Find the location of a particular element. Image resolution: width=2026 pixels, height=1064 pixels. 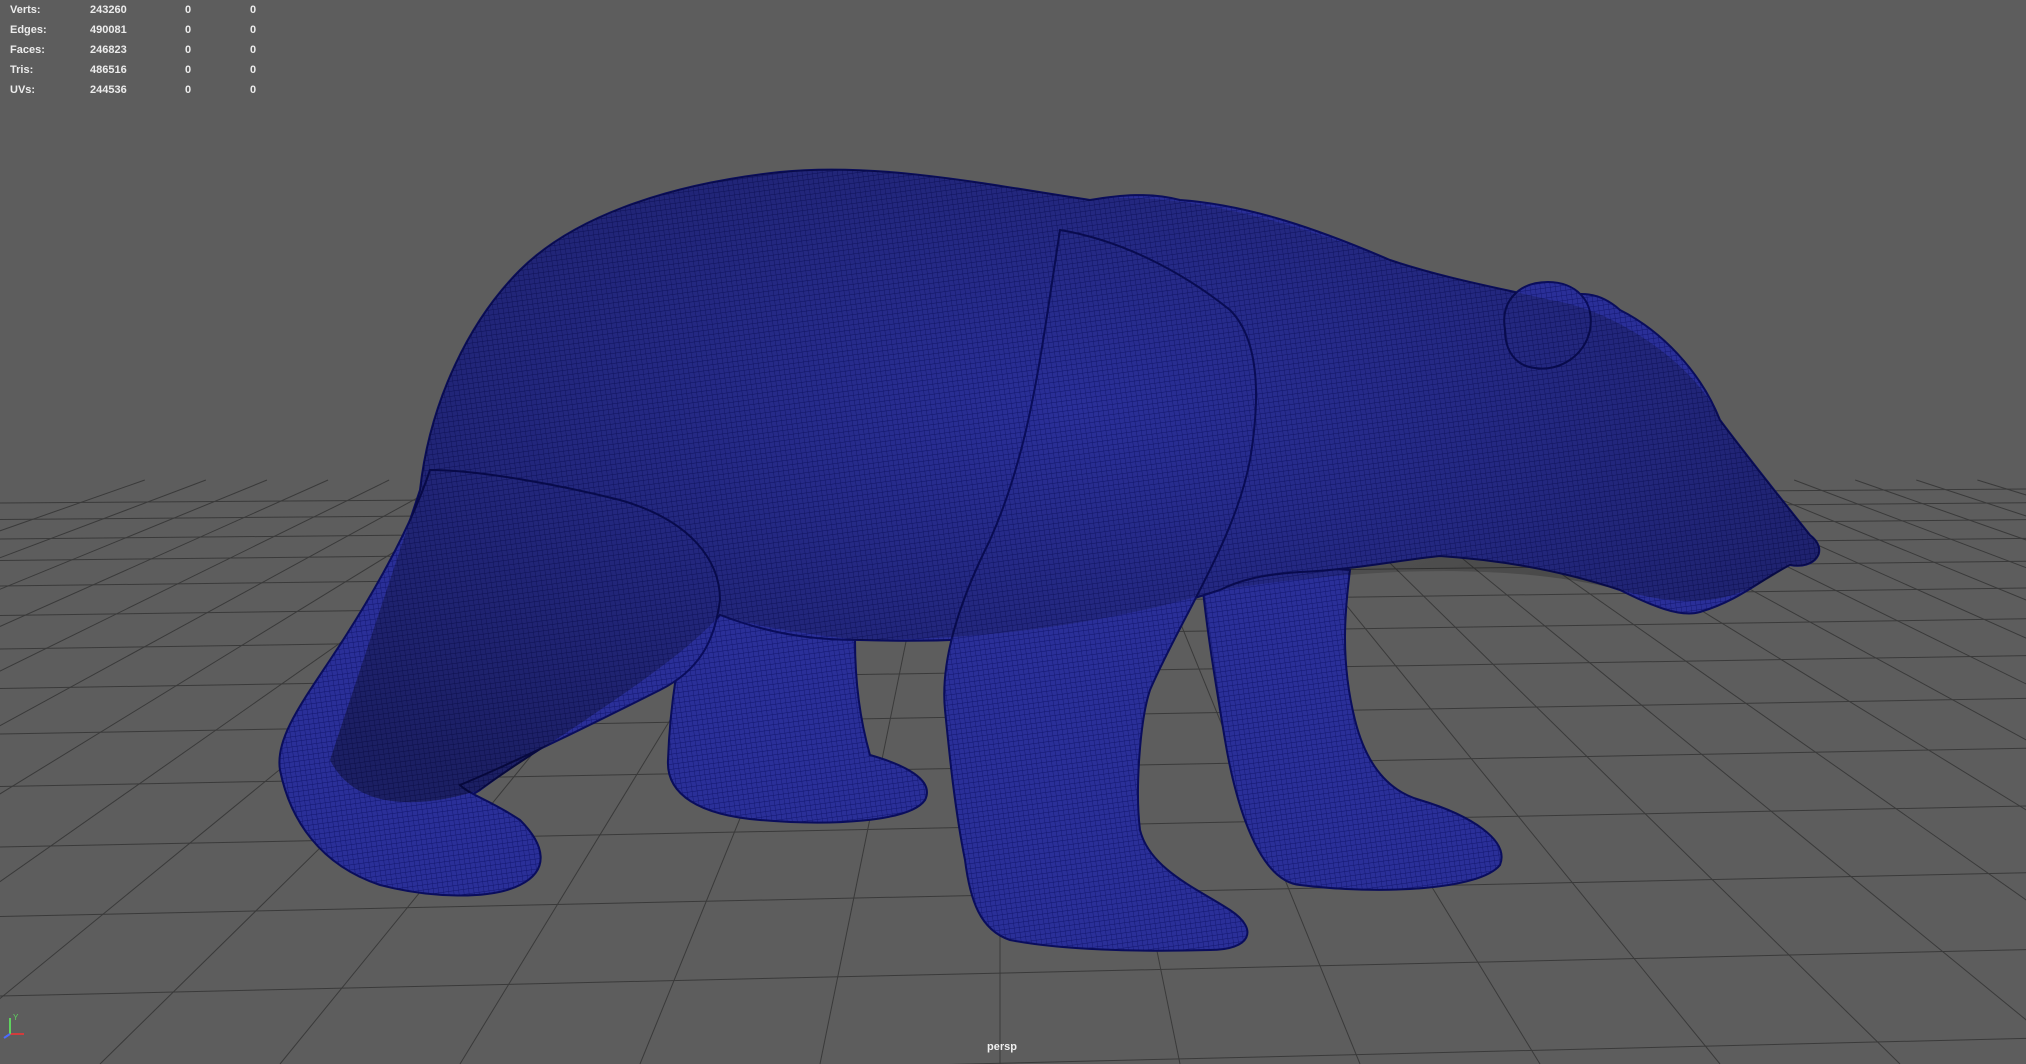

z-axis-icon is located at coordinates (7, 1036).